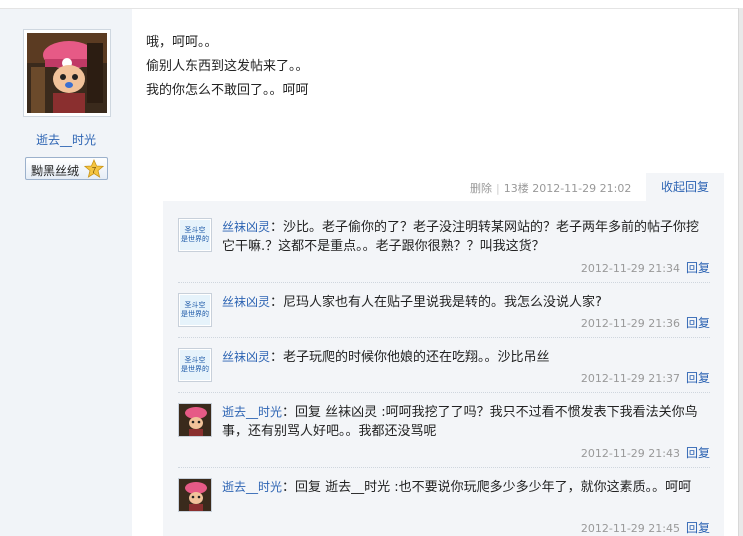  I want to click on reply-time: 2012-11-29 21:45, so click(630, 528).